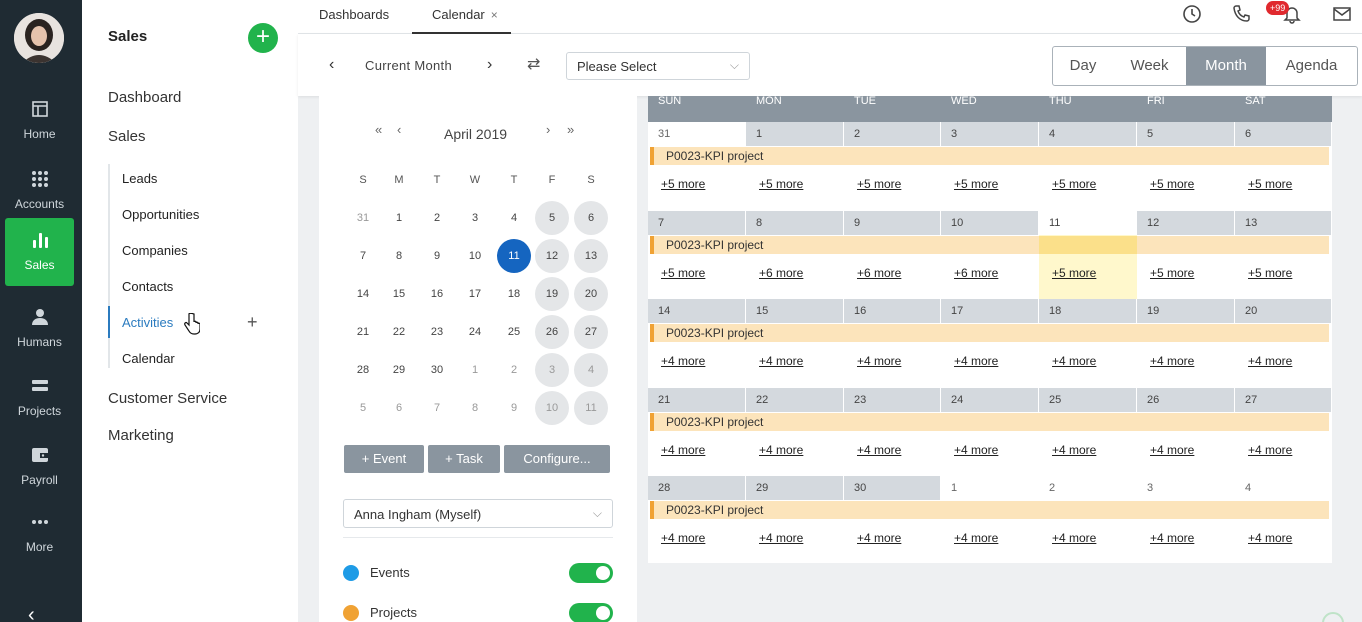  Describe the element at coordinates (1088, 222) in the screenshot. I see `day-number: 11` at that location.